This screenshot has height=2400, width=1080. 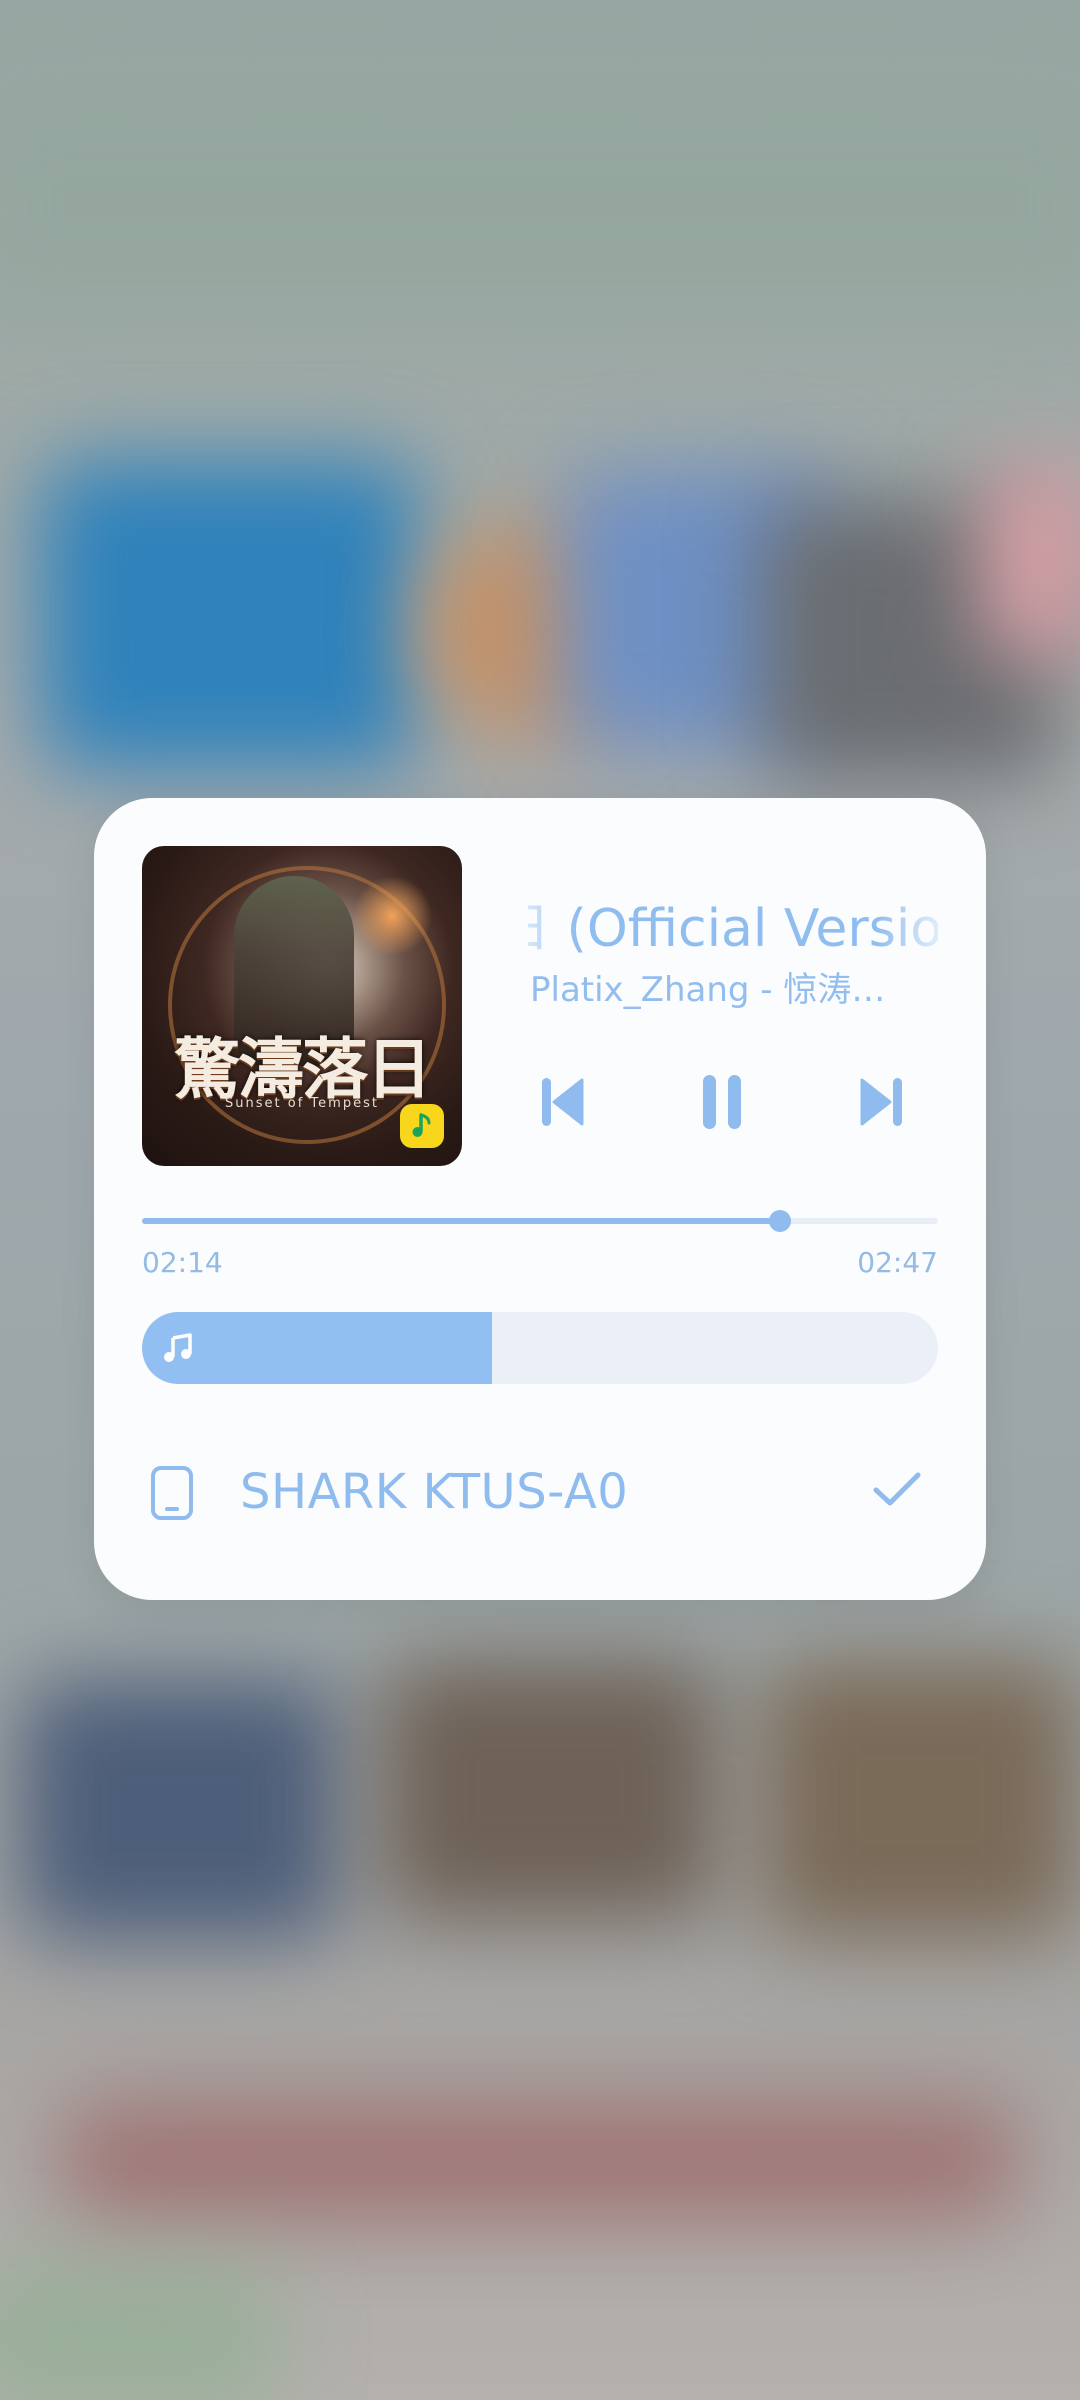 I want to click on skip-previous-icon, so click(x=562, y=1104).